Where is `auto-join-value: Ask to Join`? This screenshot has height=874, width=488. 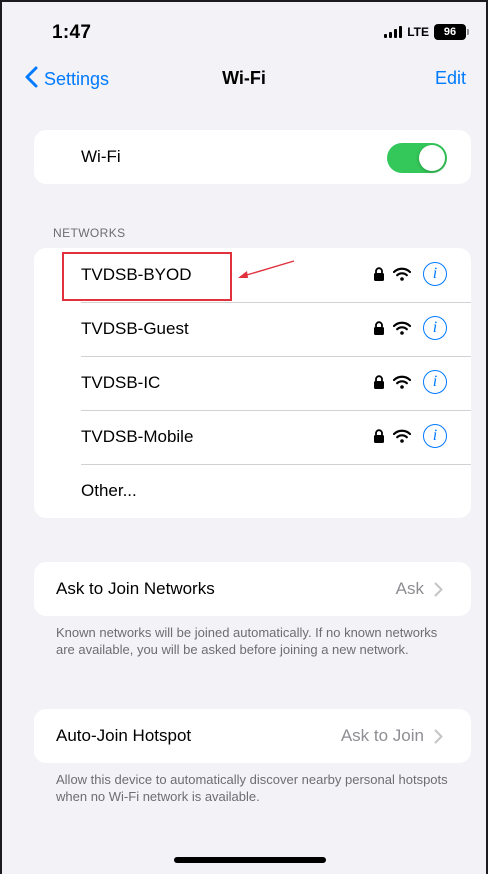 auto-join-value: Ask to Join is located at coordinates (392, 736).